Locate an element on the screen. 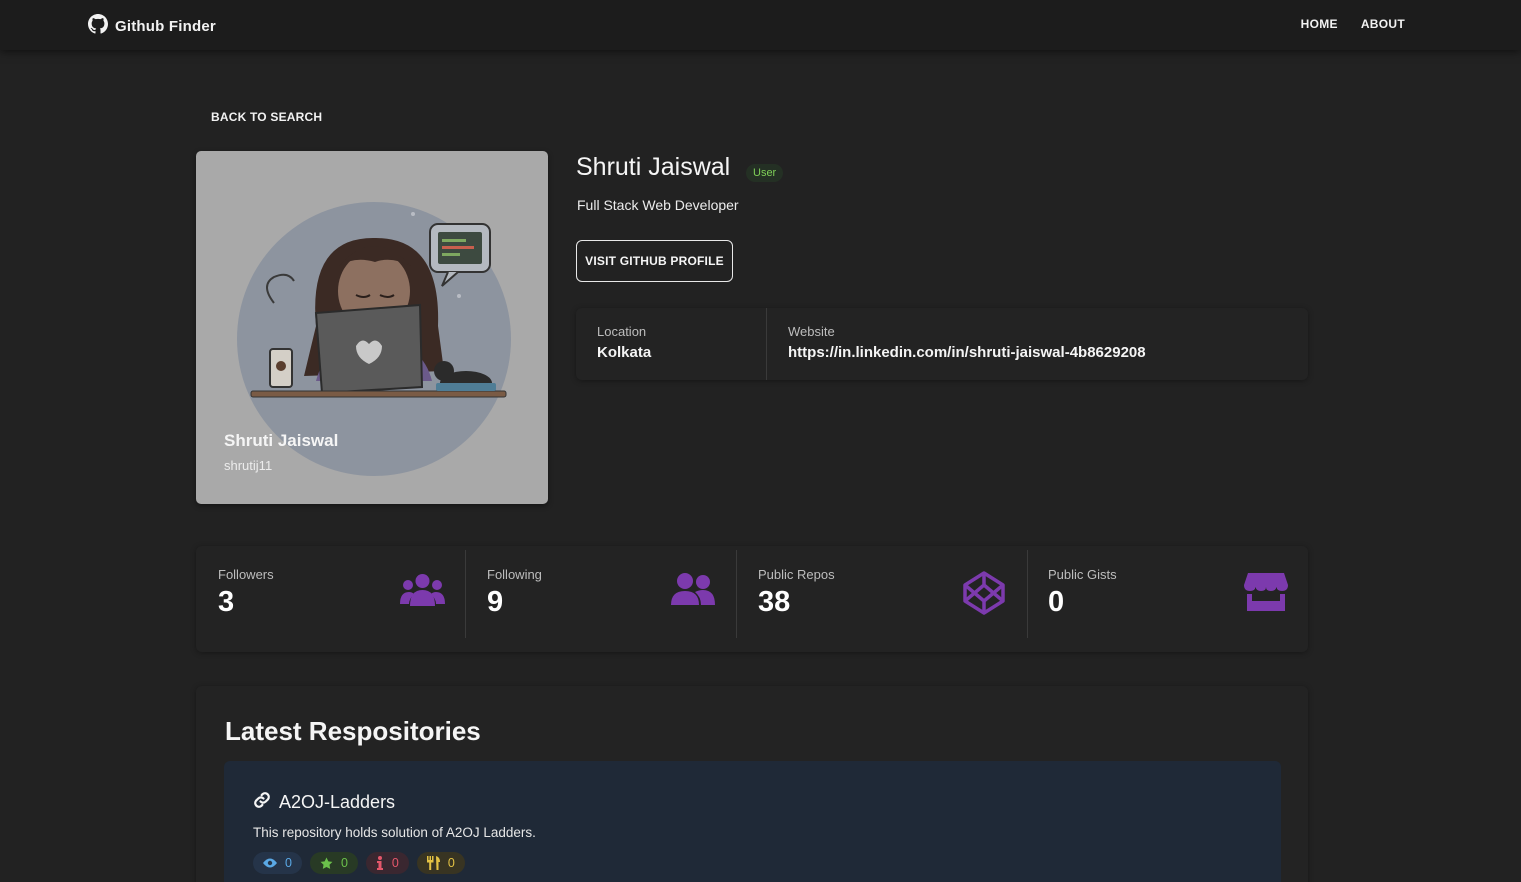  github-icon is located at coordinates (98, 26).